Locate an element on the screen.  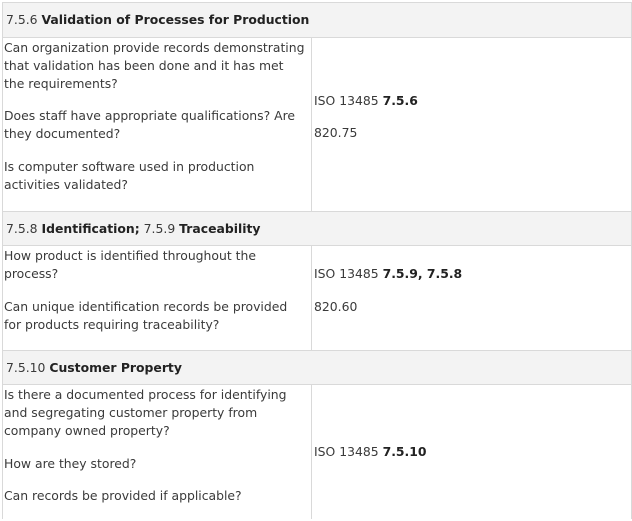
section-number: 7.5.8 is located at coordinates (22, 228).